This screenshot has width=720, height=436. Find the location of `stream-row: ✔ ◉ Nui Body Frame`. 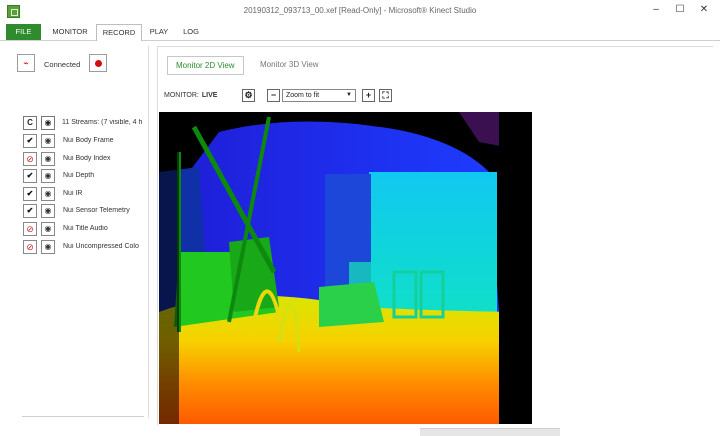

stream-row: ✔ ◉ Nui Body Frame is located at coordinates (85, 141).